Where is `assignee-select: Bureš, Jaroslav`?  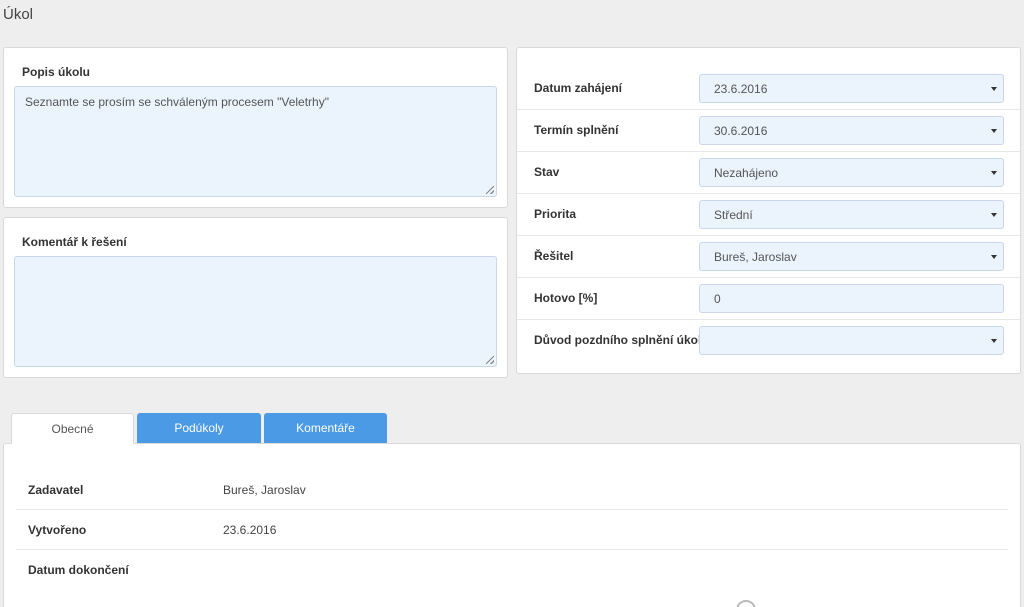 assignee-select: Bureš, Jaroslav is located at coordinates (851, 256).